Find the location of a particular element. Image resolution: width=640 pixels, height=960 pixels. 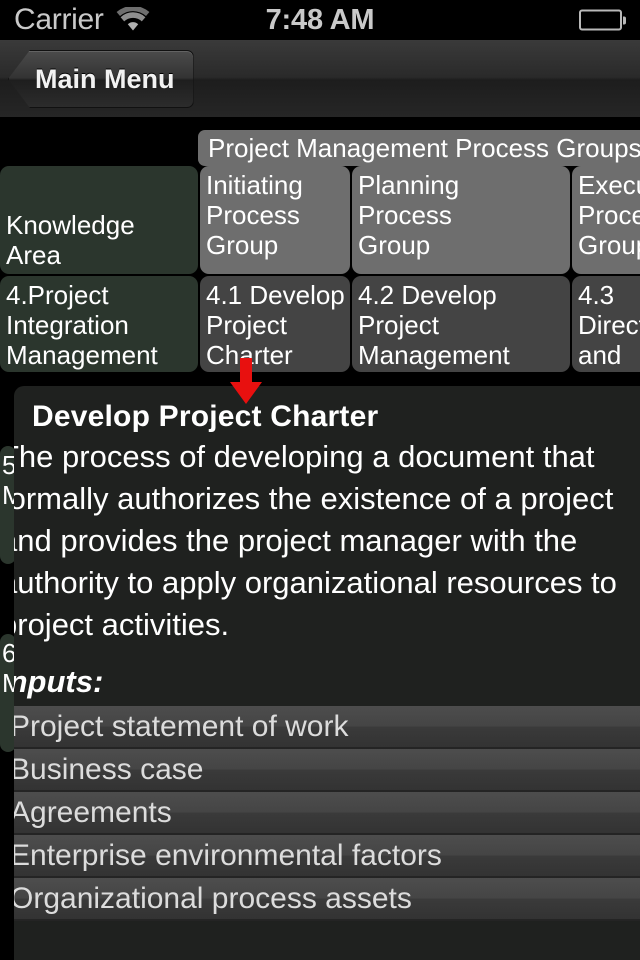

cell-4-2-develop-project-management-plan: 4.2 Develop Project Management Plan is located at coordinates (461, 324).